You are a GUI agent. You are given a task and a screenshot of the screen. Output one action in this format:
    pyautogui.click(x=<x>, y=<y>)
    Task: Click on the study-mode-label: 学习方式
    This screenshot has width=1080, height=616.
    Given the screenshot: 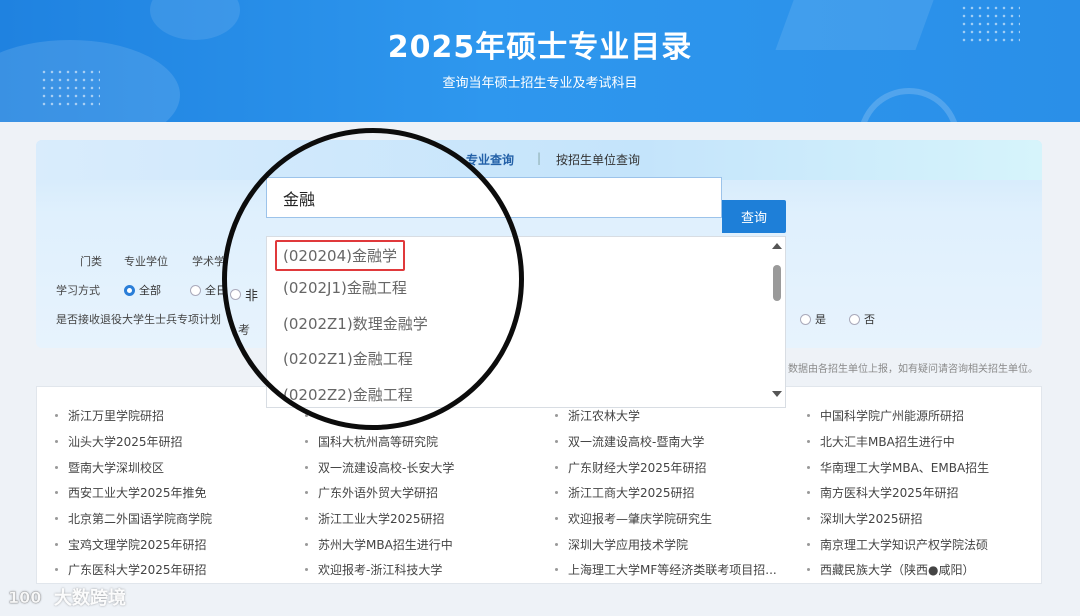 What is the action you would take?
    pyautogui.click(x=78, y=290)
    